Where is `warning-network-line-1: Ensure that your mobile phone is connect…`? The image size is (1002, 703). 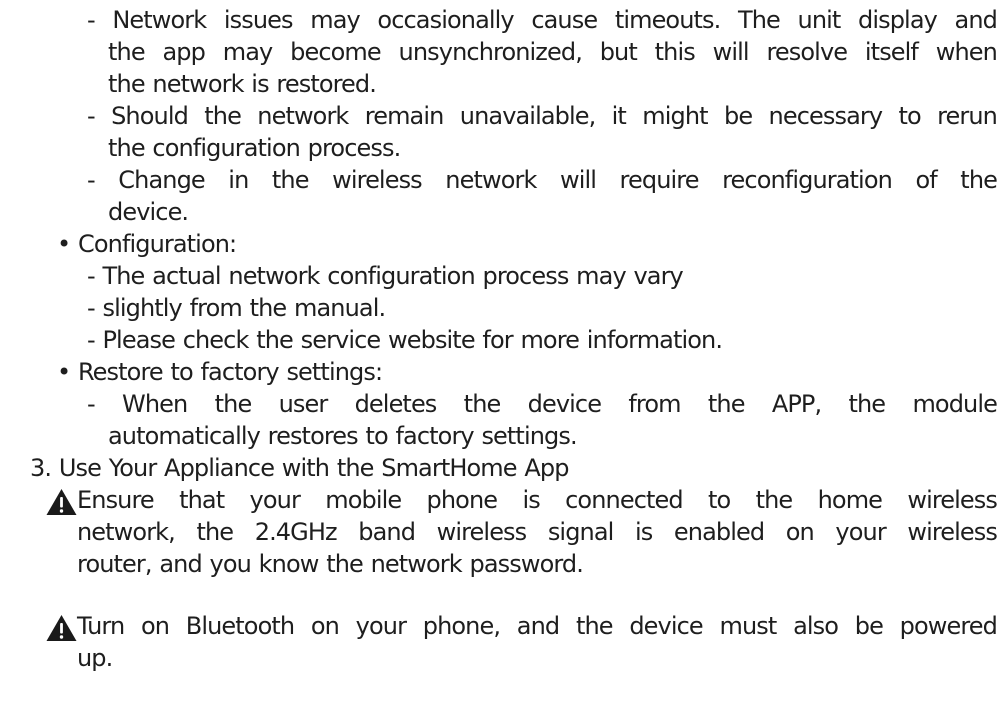 warning-network-line-1: Ensure that your mobile phone is connect… is located at coordinates (537, 500).